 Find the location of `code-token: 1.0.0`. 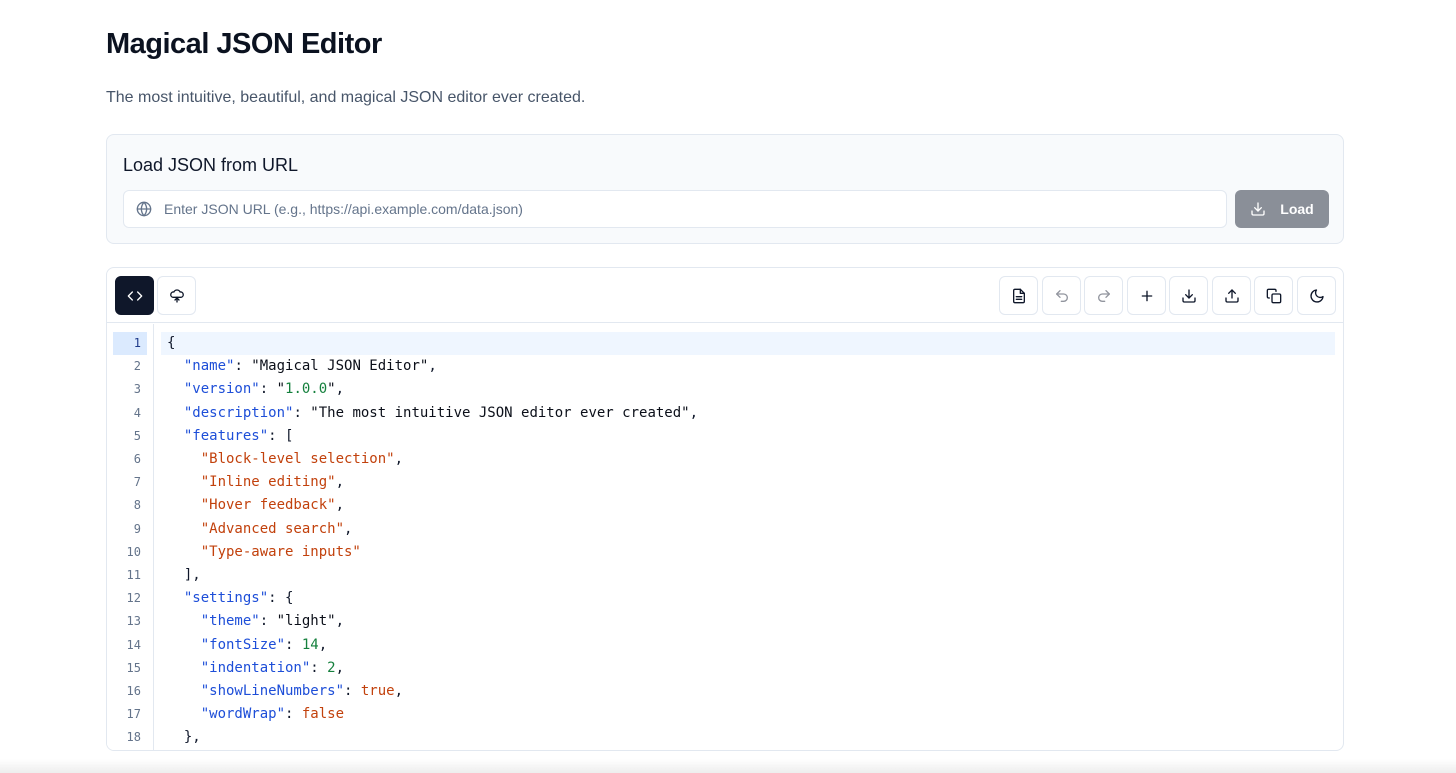

code-token: 1.0.0 is located at coordinates (306, 389).